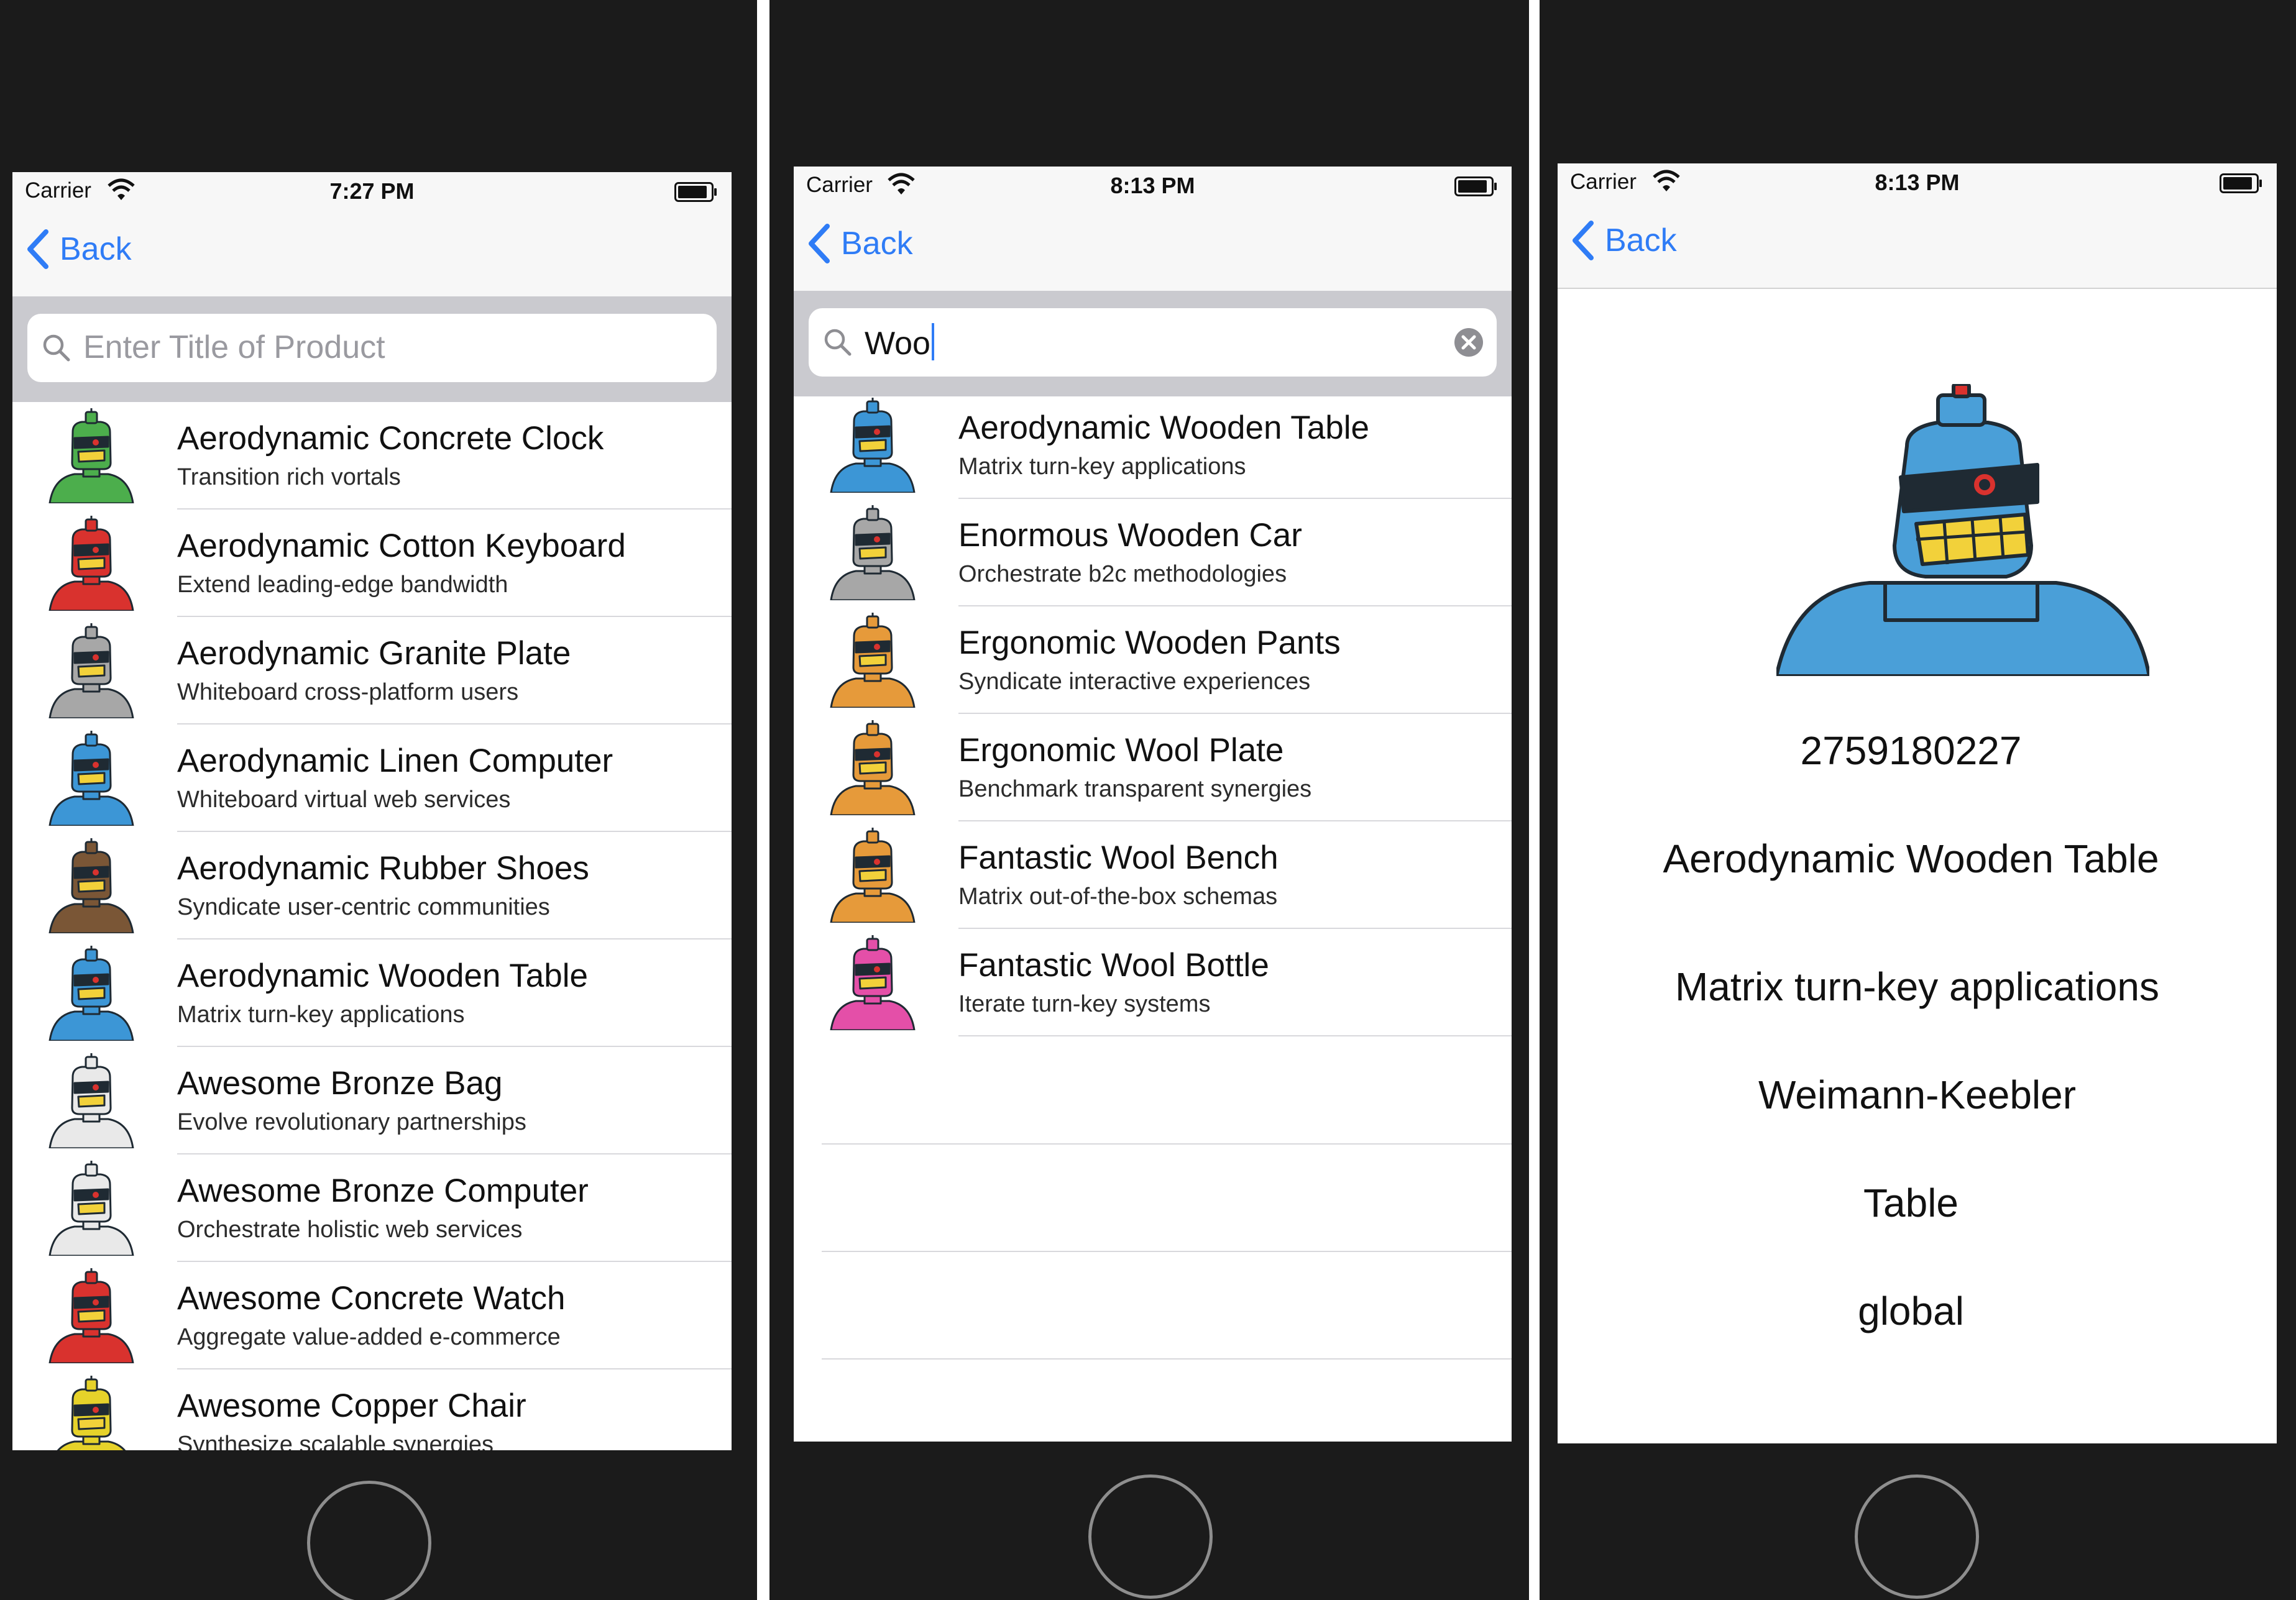 The width and height of the screenshot is (2296, 1600). What do you see at coordinates (351, 1405) in the screenshot?
I see `item-title: Awesome Copper Chair` at bounding box center [351, 1405].